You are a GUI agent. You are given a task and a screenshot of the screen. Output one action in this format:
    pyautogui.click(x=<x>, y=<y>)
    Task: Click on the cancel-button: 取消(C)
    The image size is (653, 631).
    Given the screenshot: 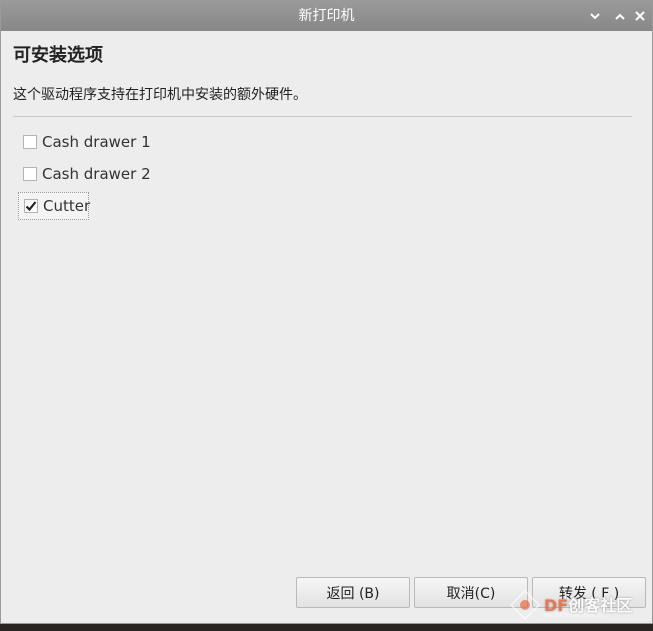 What is the action you would take?
    pyautogui.click(x=471, y=592)
    